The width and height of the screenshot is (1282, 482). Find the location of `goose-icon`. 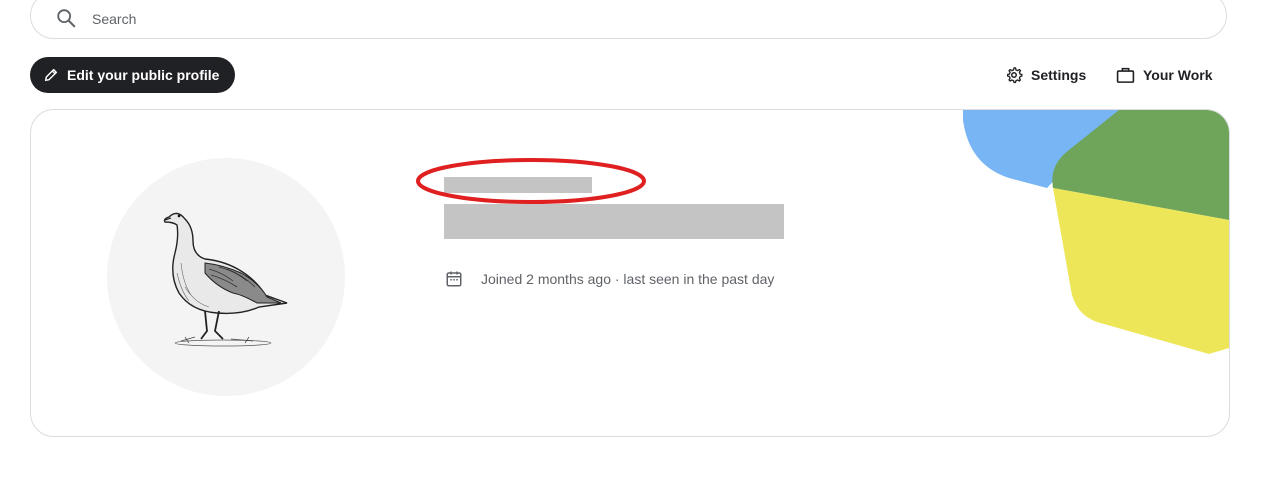

goose-icon is located at coordinates (225, 279).